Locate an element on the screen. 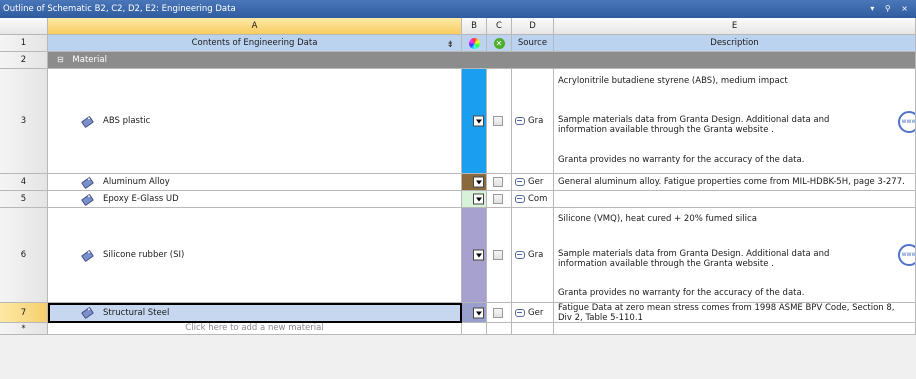  column-header-e: E is located at coordinates (735, 26).